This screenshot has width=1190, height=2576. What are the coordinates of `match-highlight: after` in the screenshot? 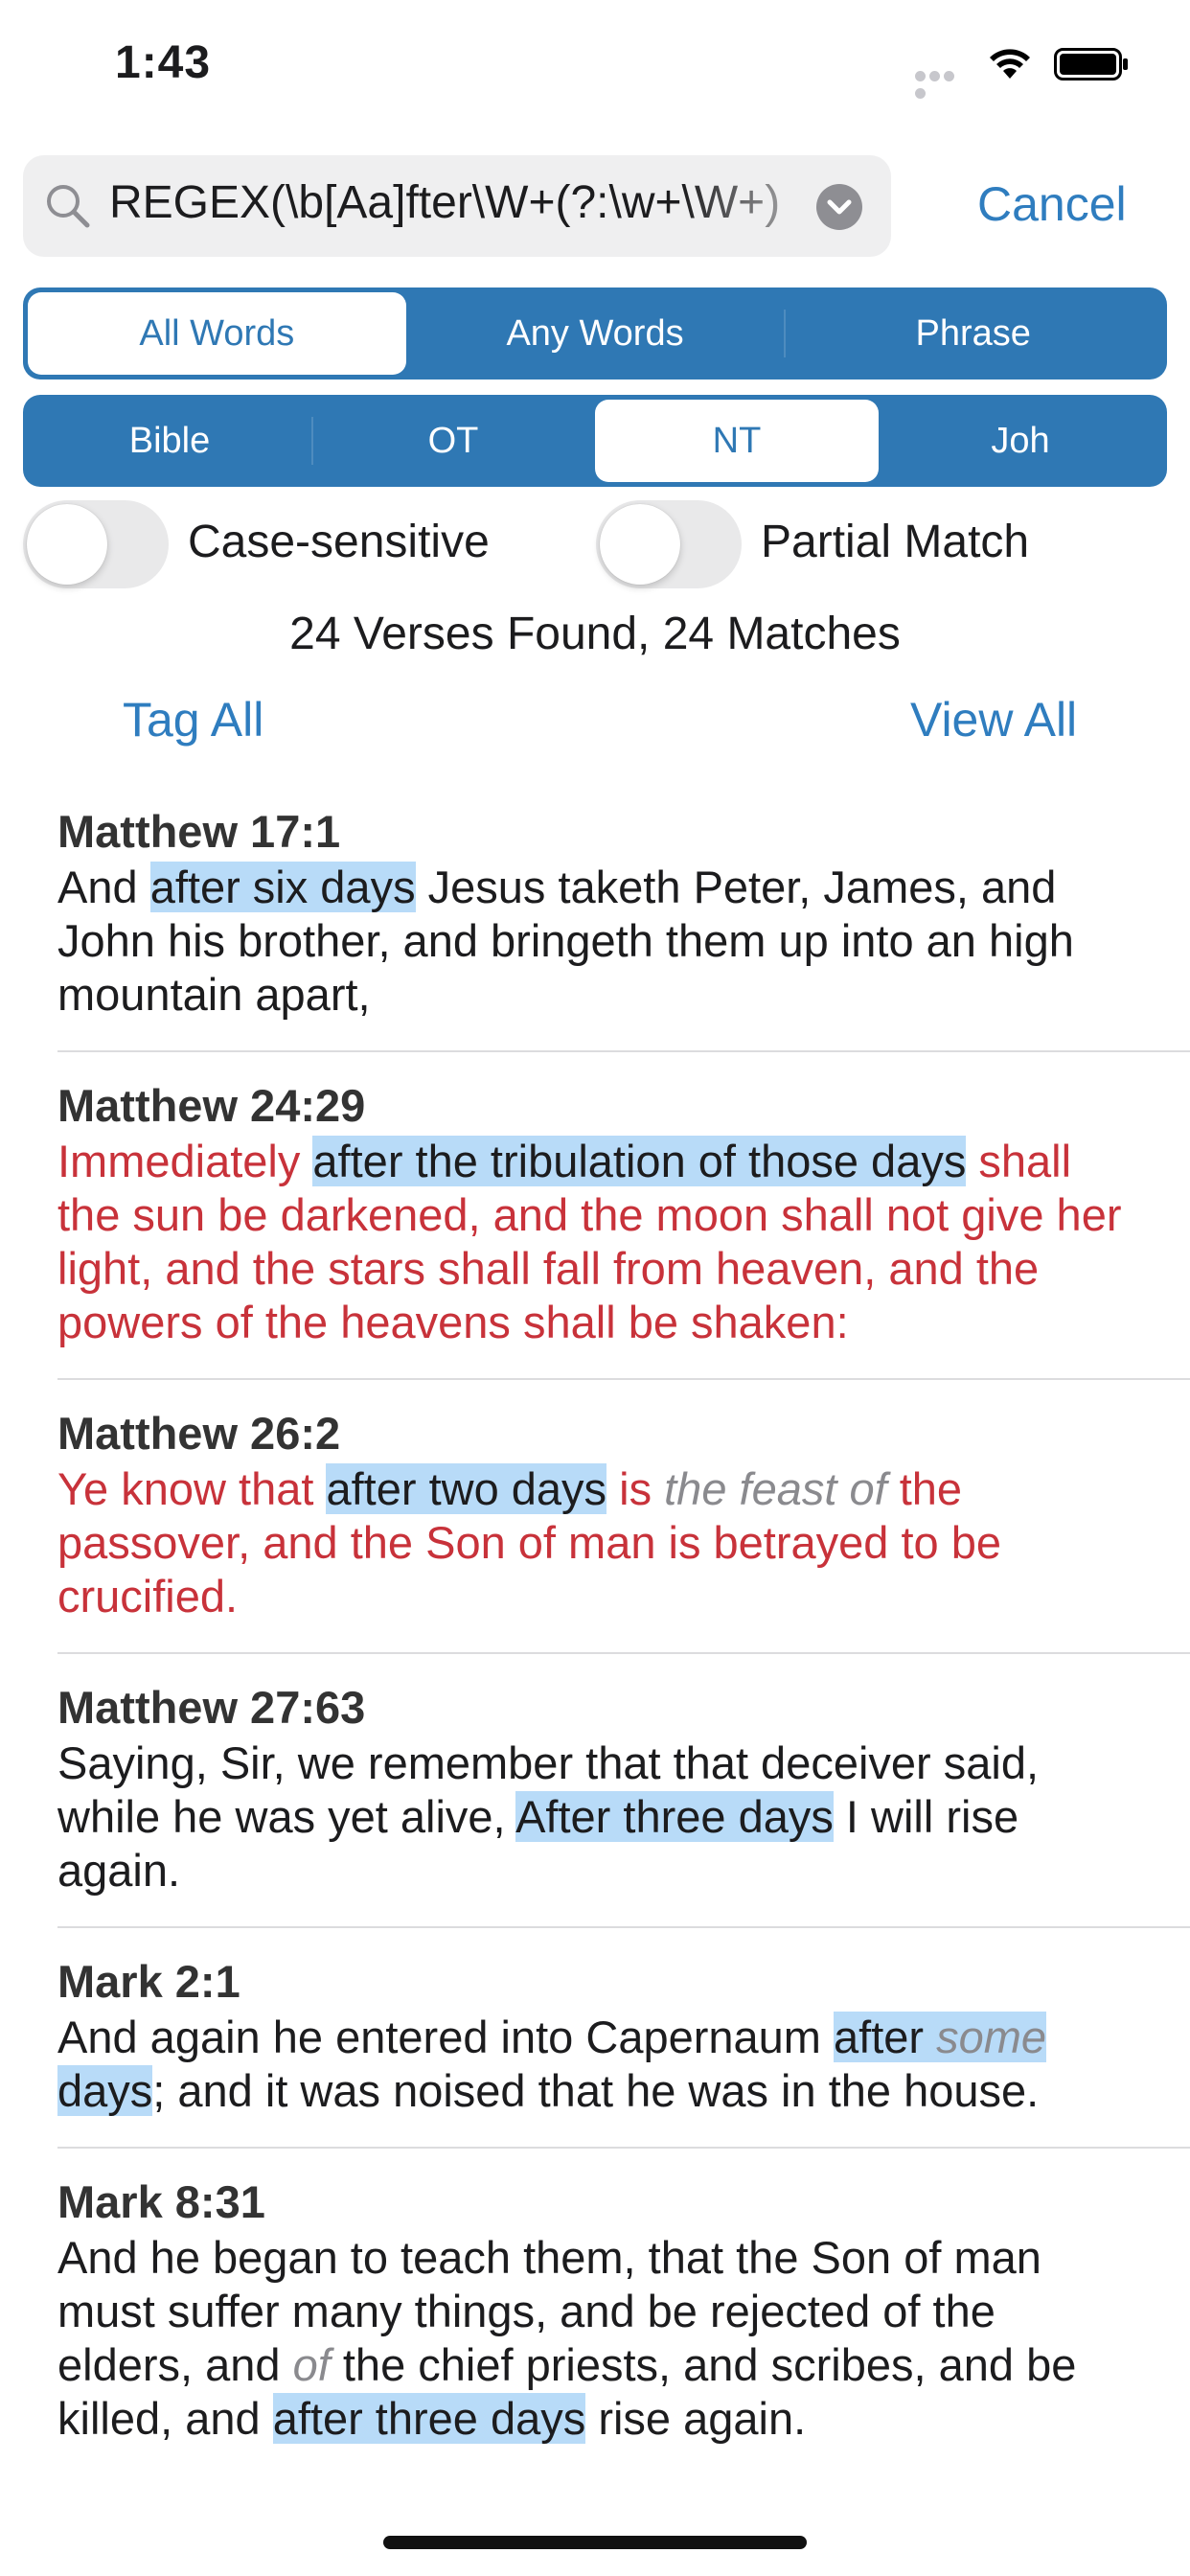 It's located at (886, 2037).